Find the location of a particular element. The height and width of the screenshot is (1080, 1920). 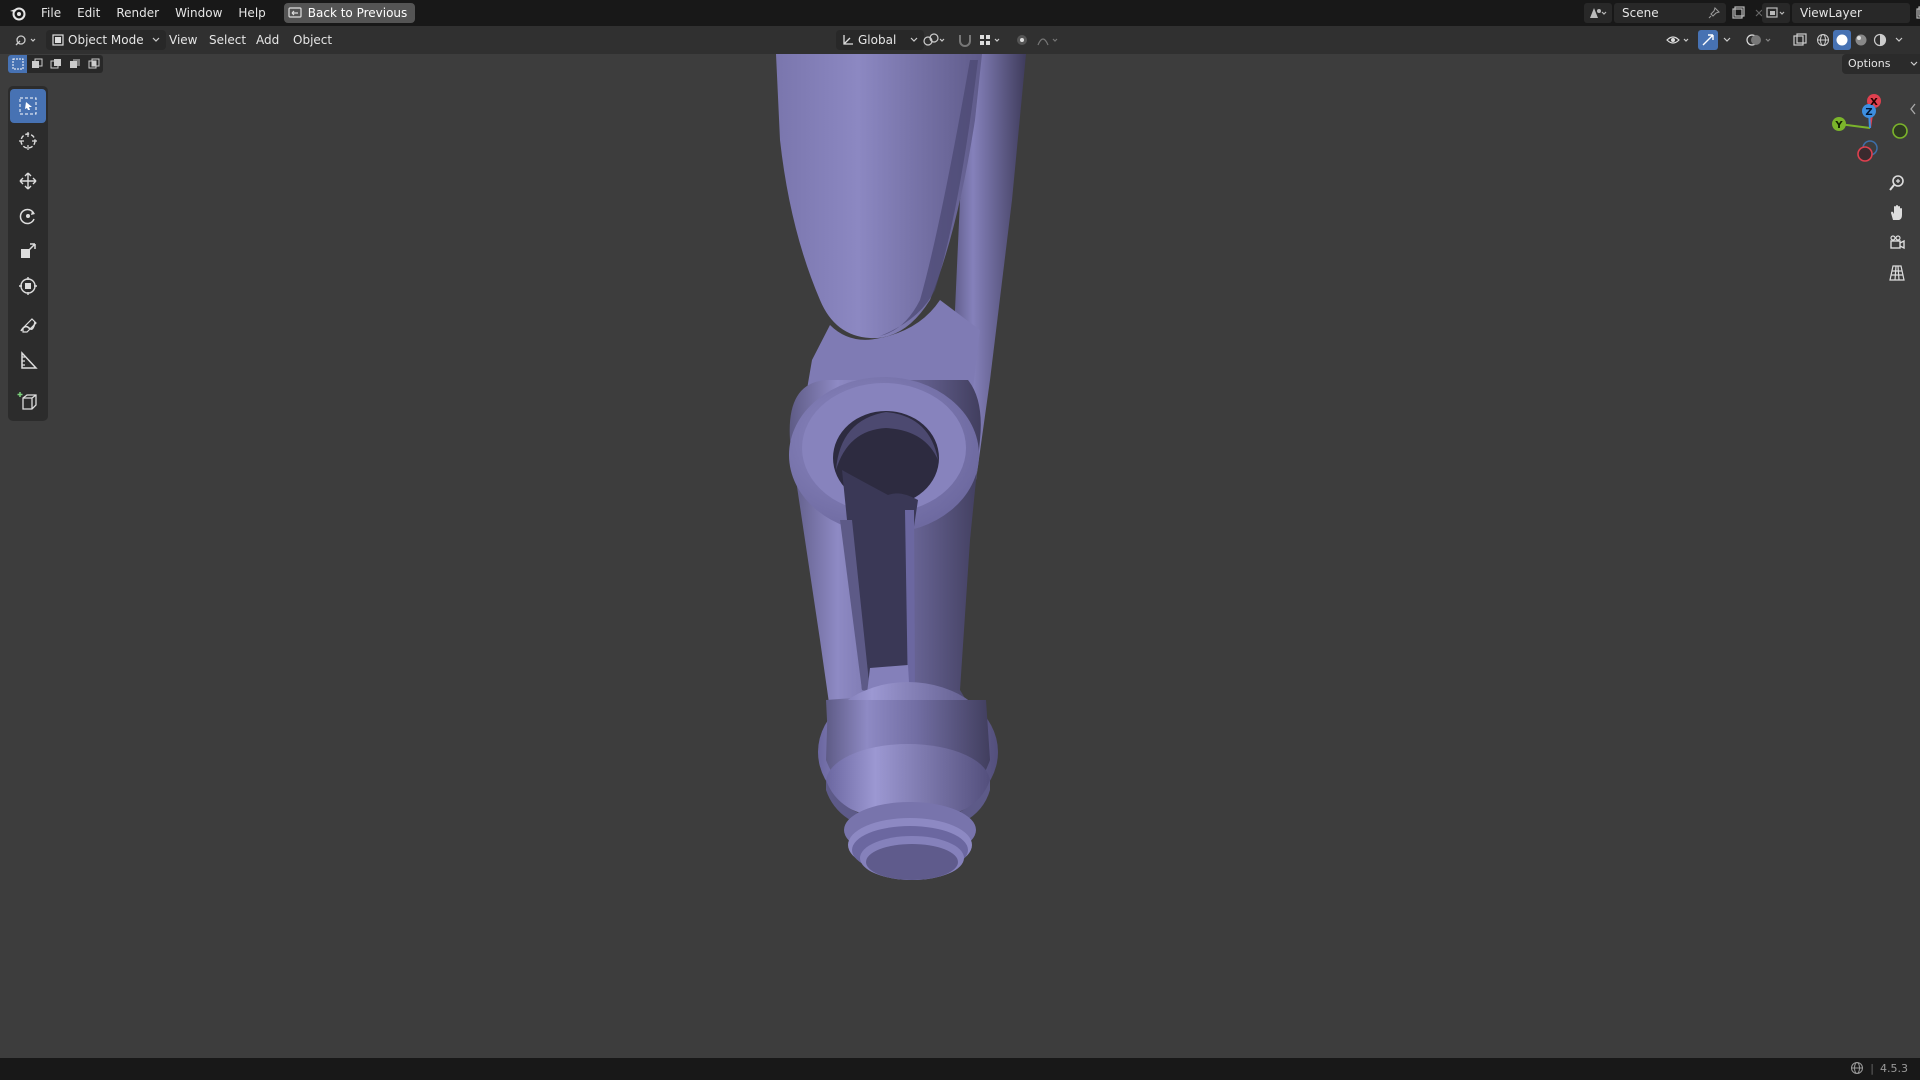

viewlayer-selector: ViewLayer is located at coordinates (1841, 13).